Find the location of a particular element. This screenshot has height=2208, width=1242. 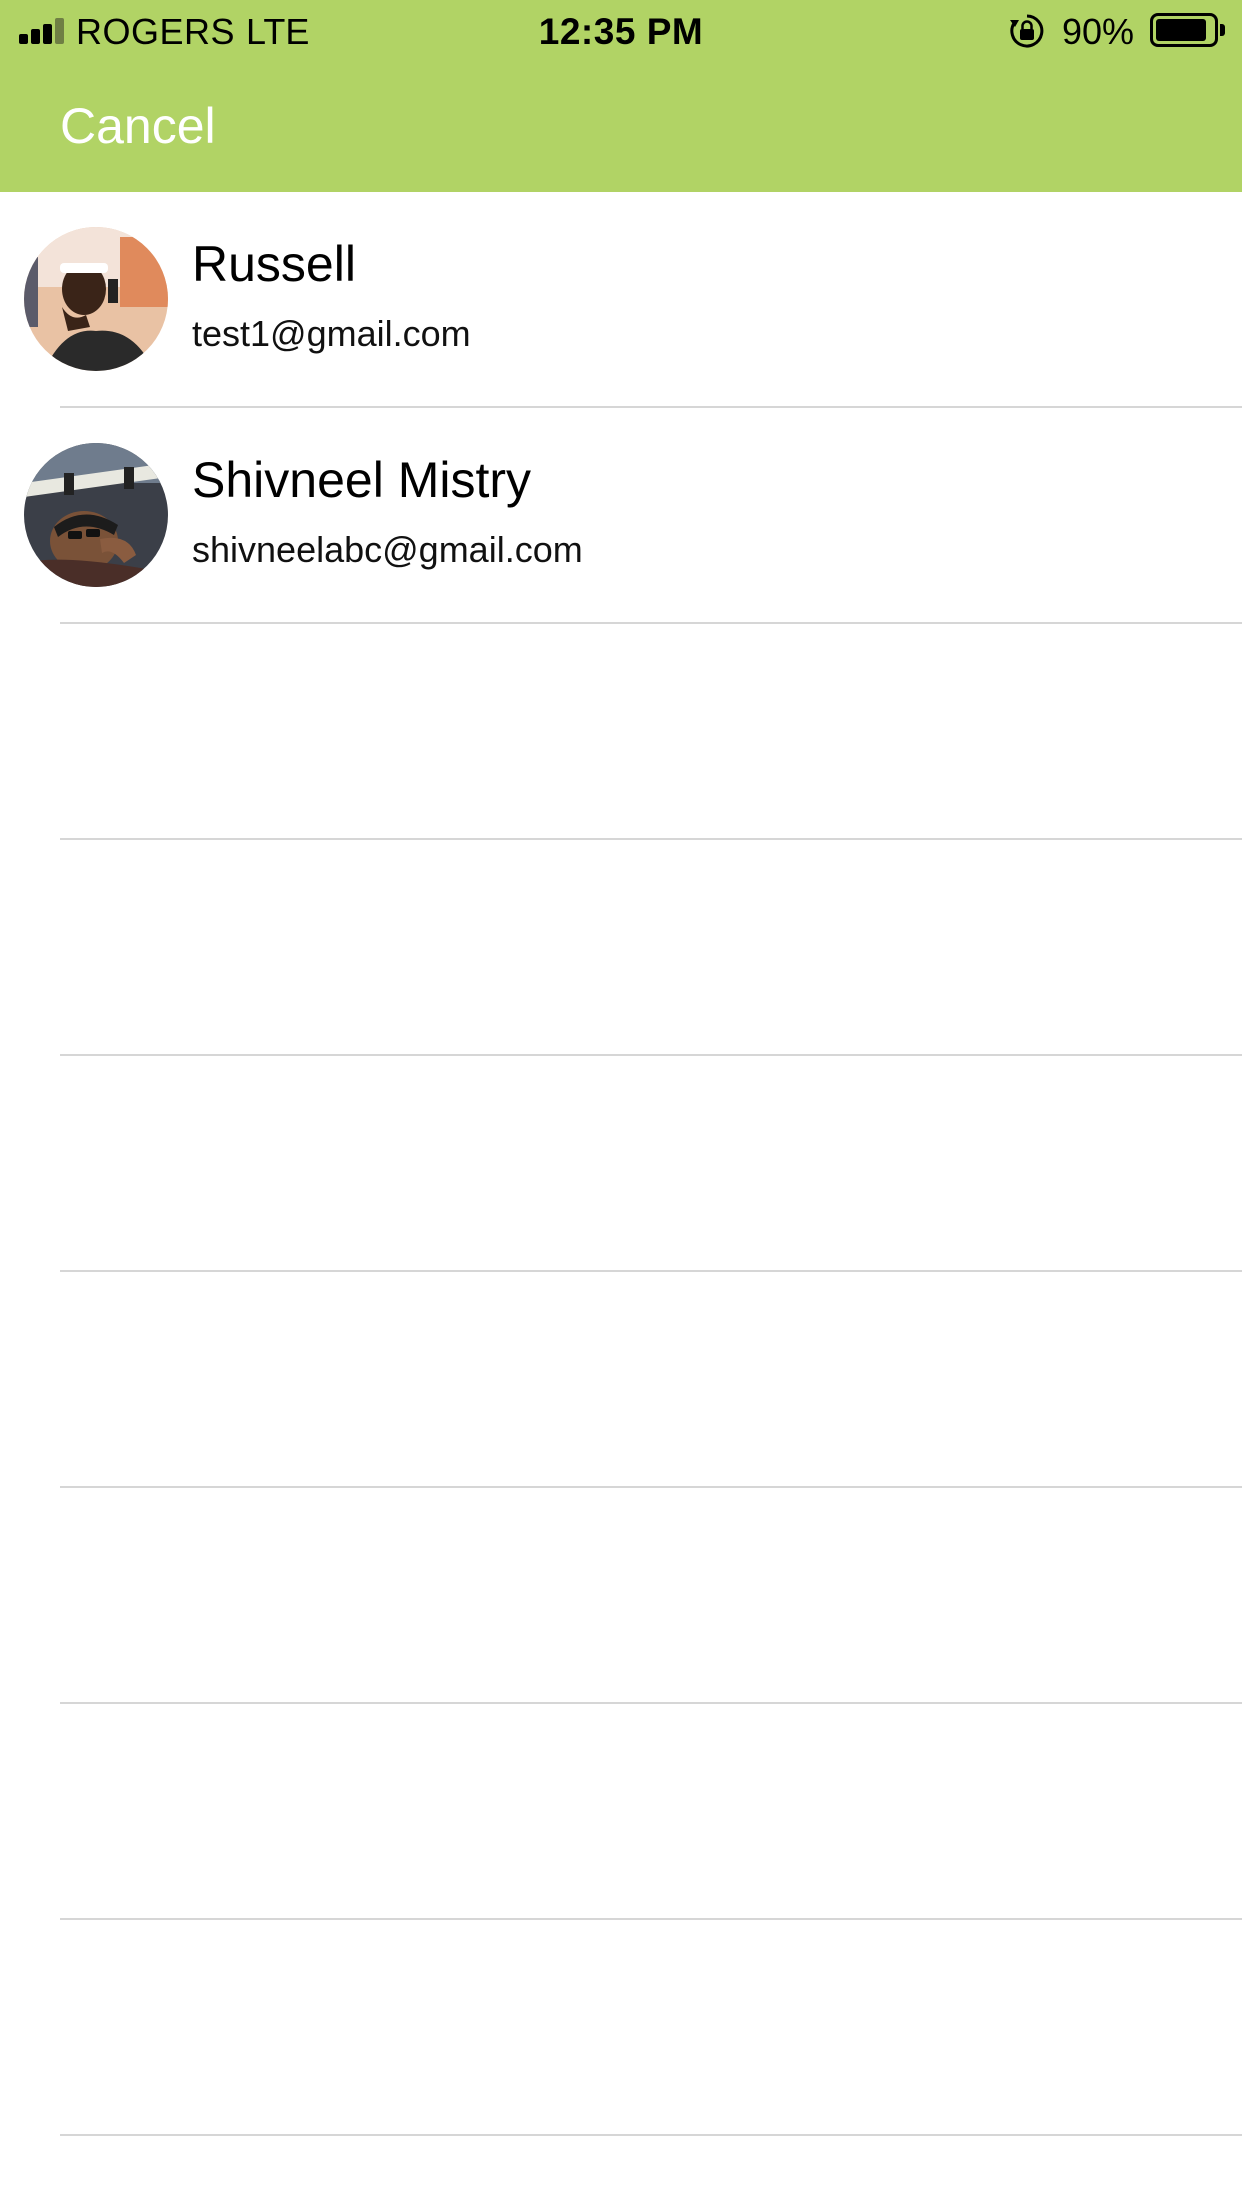

nav-bar: Cancel is located at coordinates (621, 127).